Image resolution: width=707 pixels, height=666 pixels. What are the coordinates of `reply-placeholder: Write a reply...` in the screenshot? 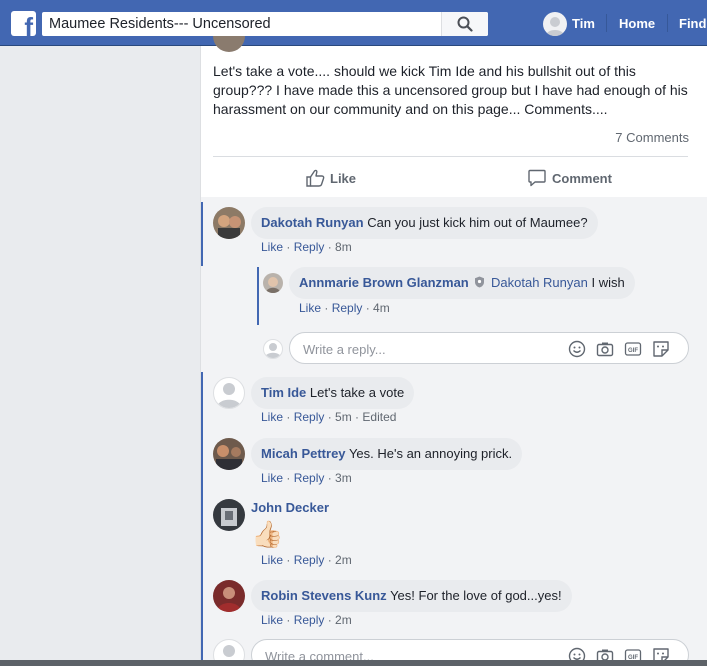 It's located at (344, 349).